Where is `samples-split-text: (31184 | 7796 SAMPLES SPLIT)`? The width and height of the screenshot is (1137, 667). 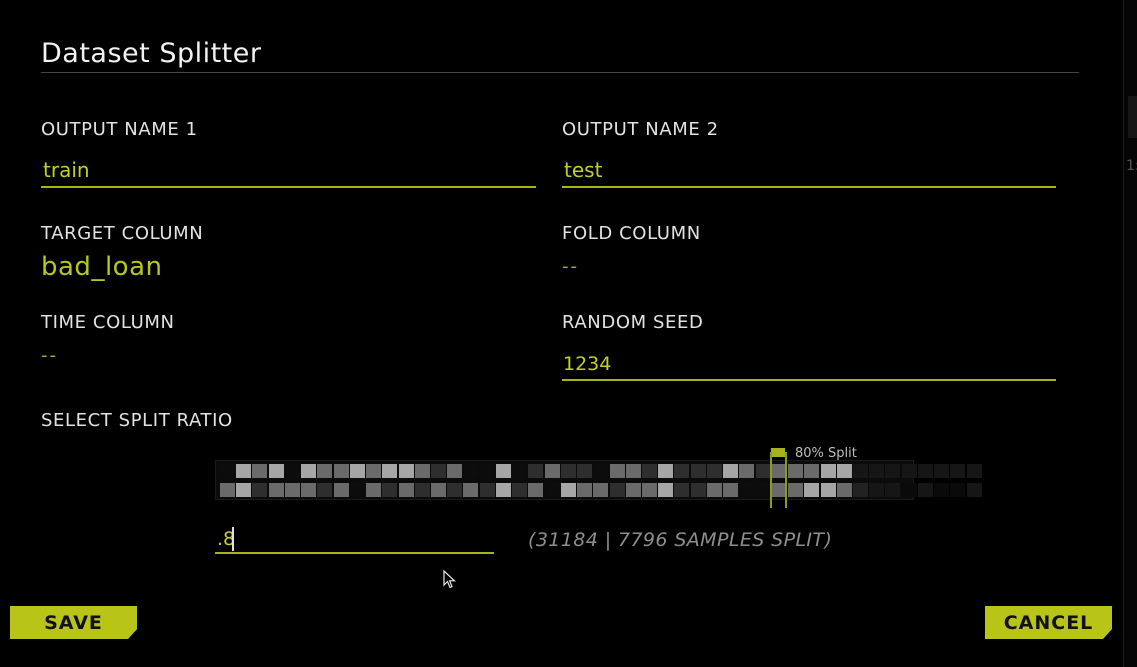 samples-split-text: (31184 | 7796 SAMPLES SPLIT) is located at coordinates (680, 540).